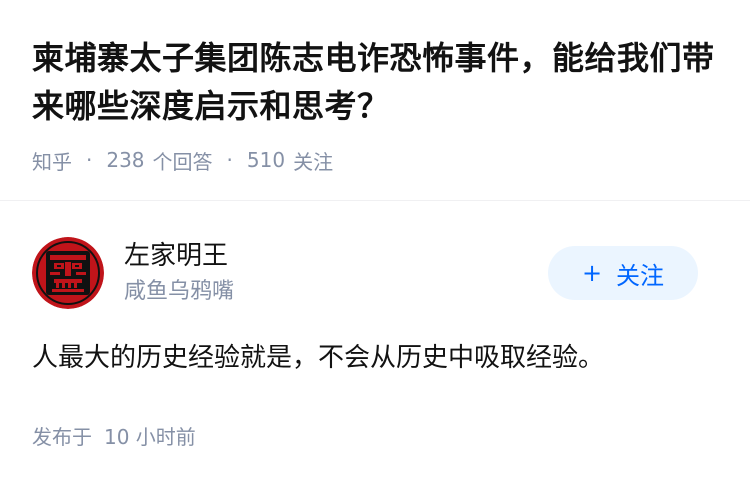 Image resolution: width=750 pixels, height=490 pixels. I want to click on author-bio: 咸鱼乌鸦嘴, so click(179, 291).